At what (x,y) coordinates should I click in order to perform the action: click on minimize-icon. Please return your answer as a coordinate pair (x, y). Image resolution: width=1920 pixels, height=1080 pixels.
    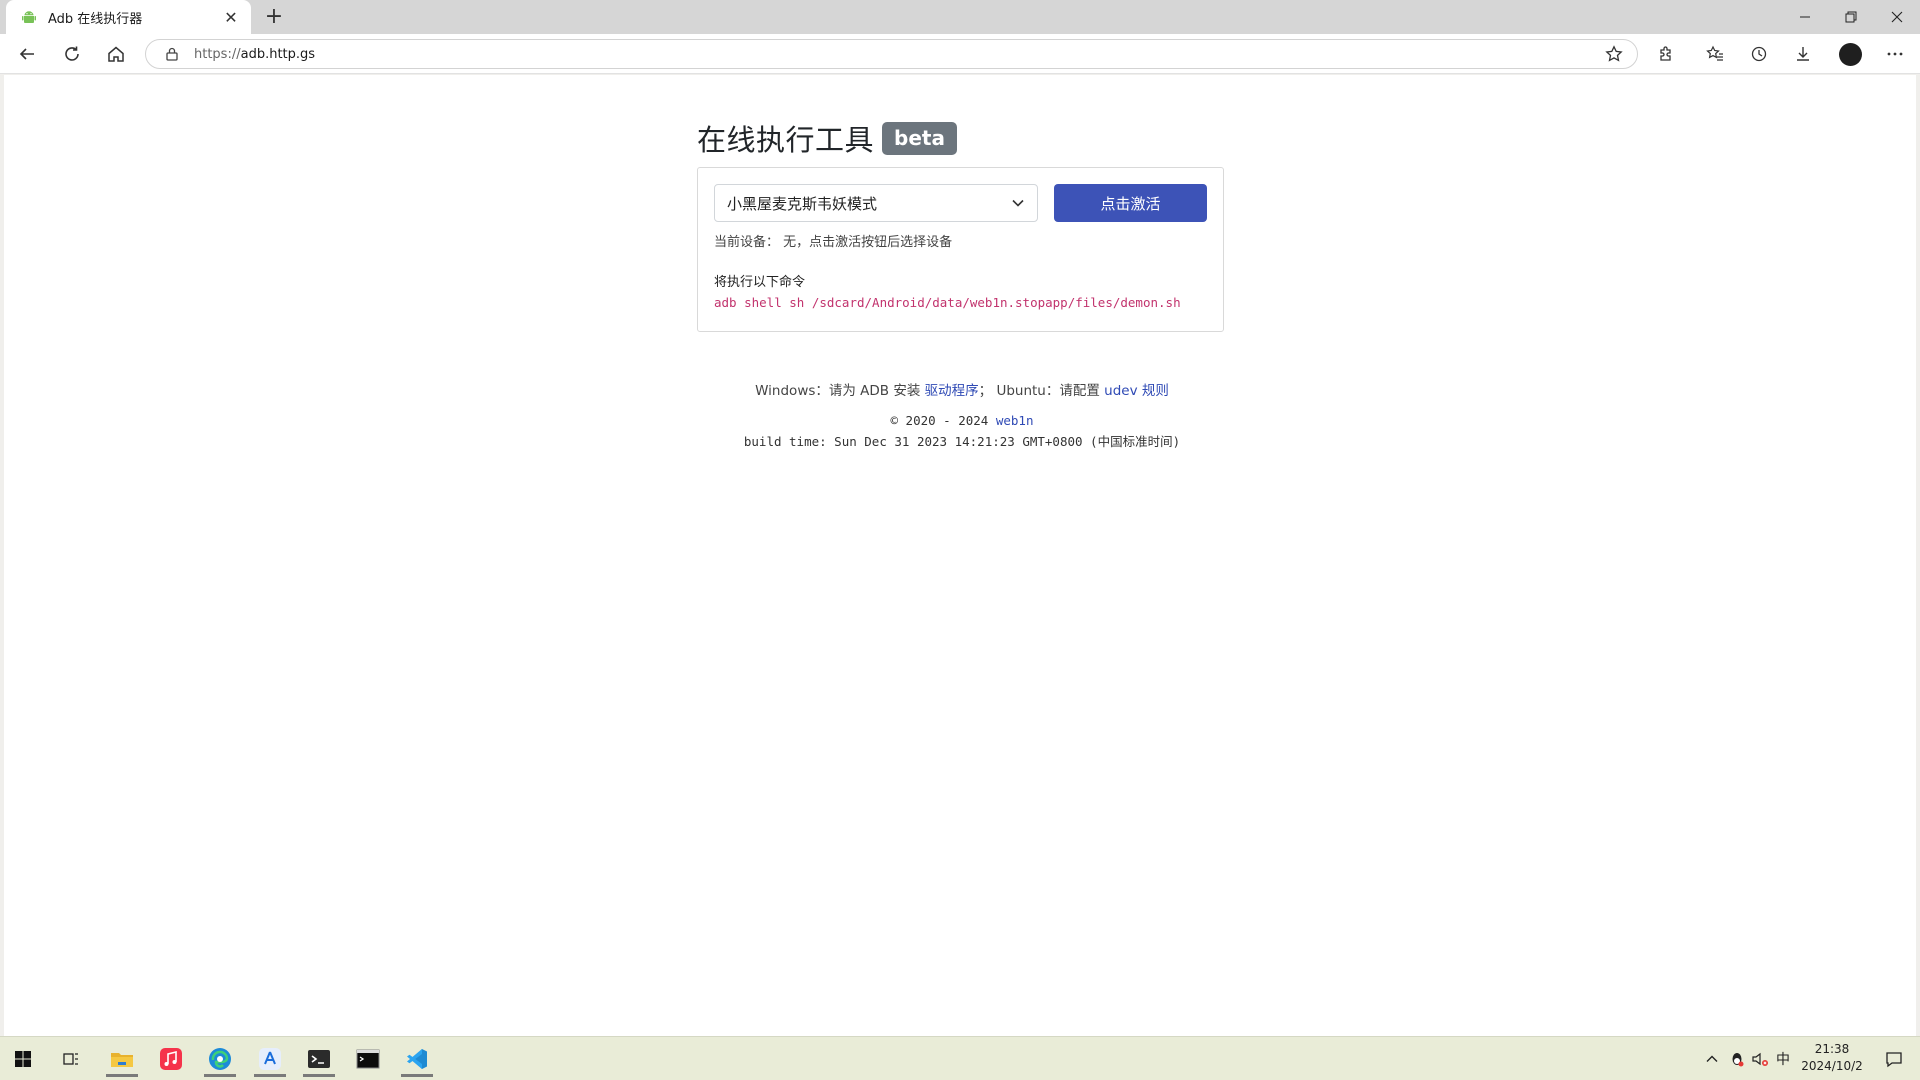
    Looking at the image, I should click on (1805, 17).